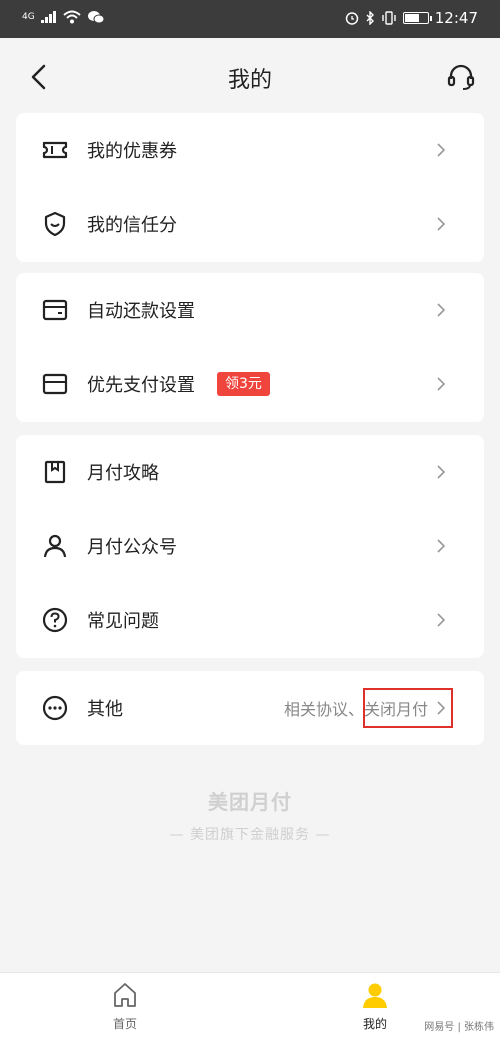  I want to click on battery-icon, so click(417, 18).